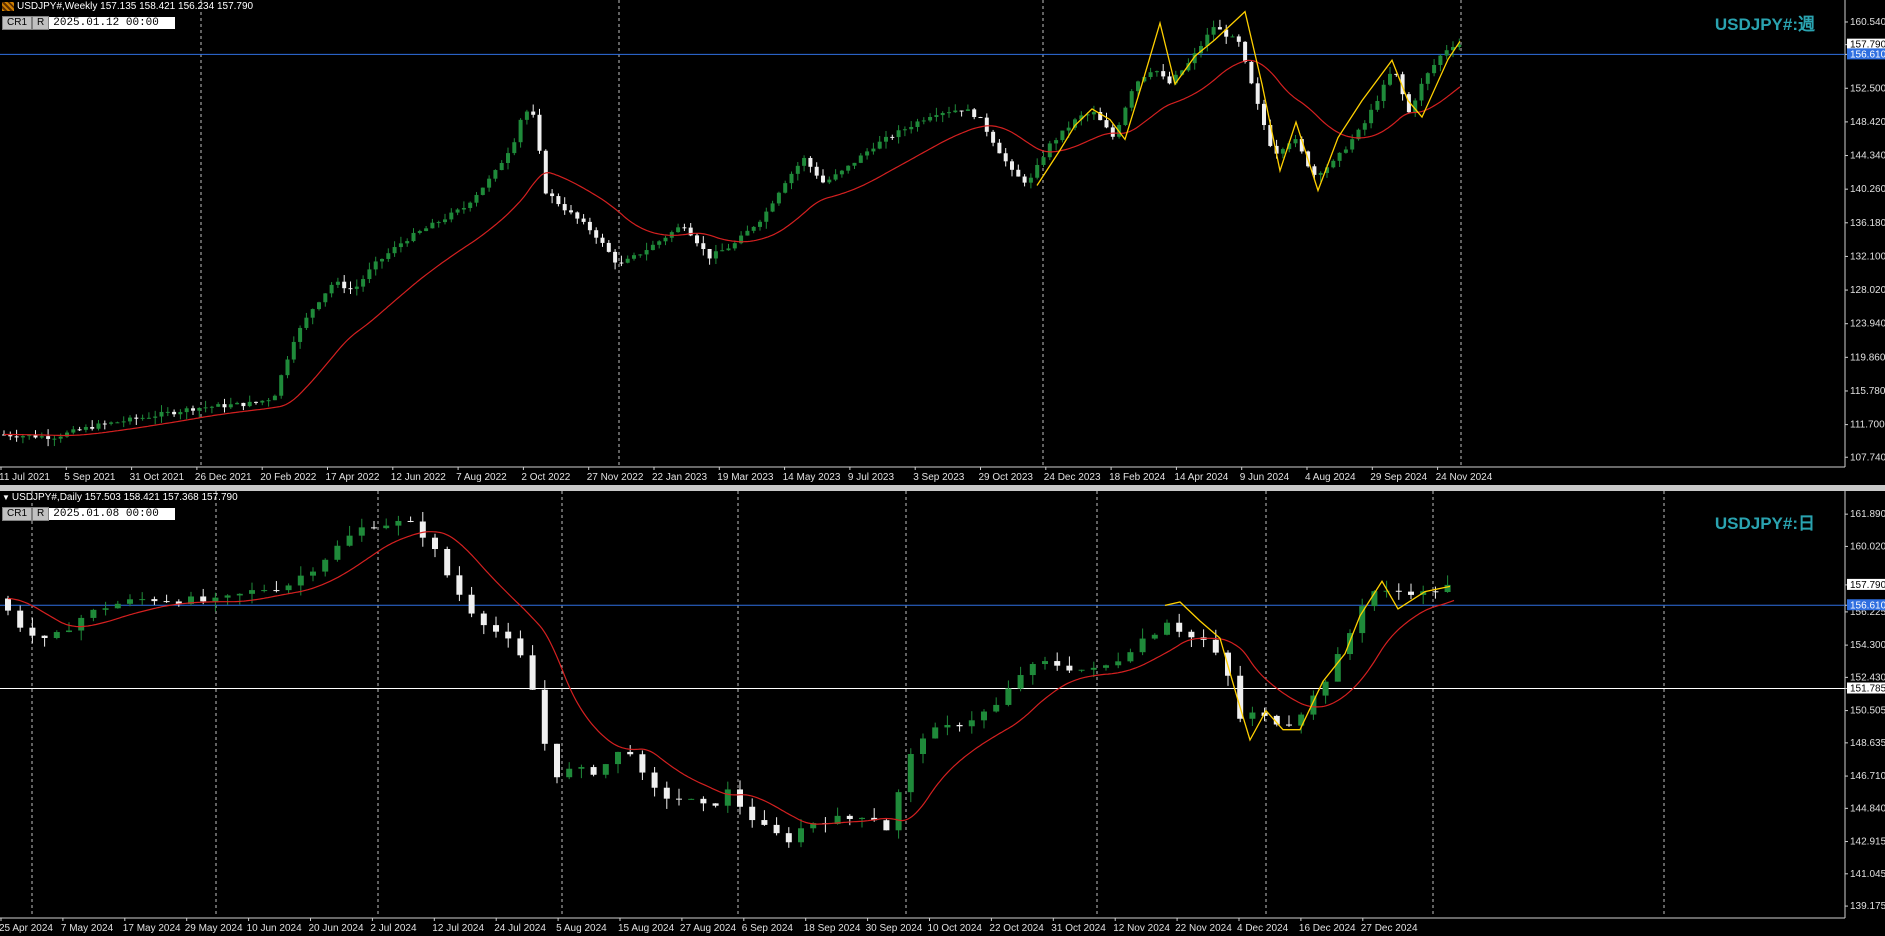 The height and width of the screenshot is (936, 1885). Describe the element at coordinates (336, 928) in the screenshot. I see `date-label: 20 Jun 2024` at that location.